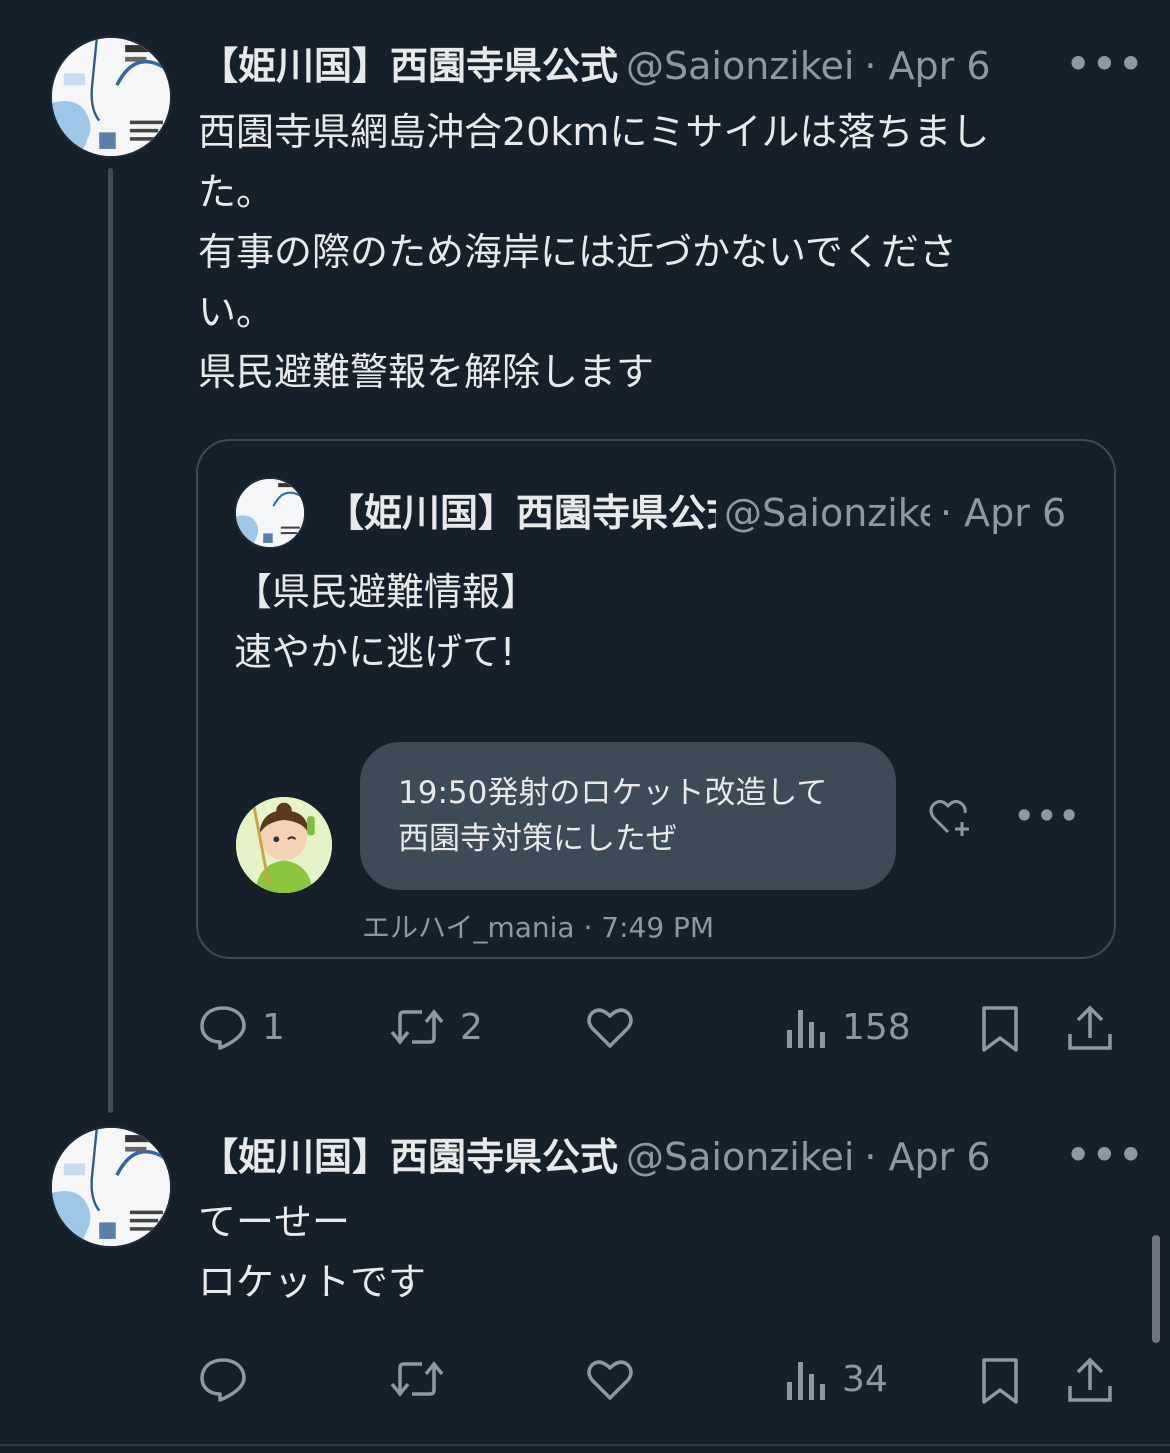 The width and height of the screenshot is (1170, 1453). I want to click on views-button: 34, so click(836, 1379).